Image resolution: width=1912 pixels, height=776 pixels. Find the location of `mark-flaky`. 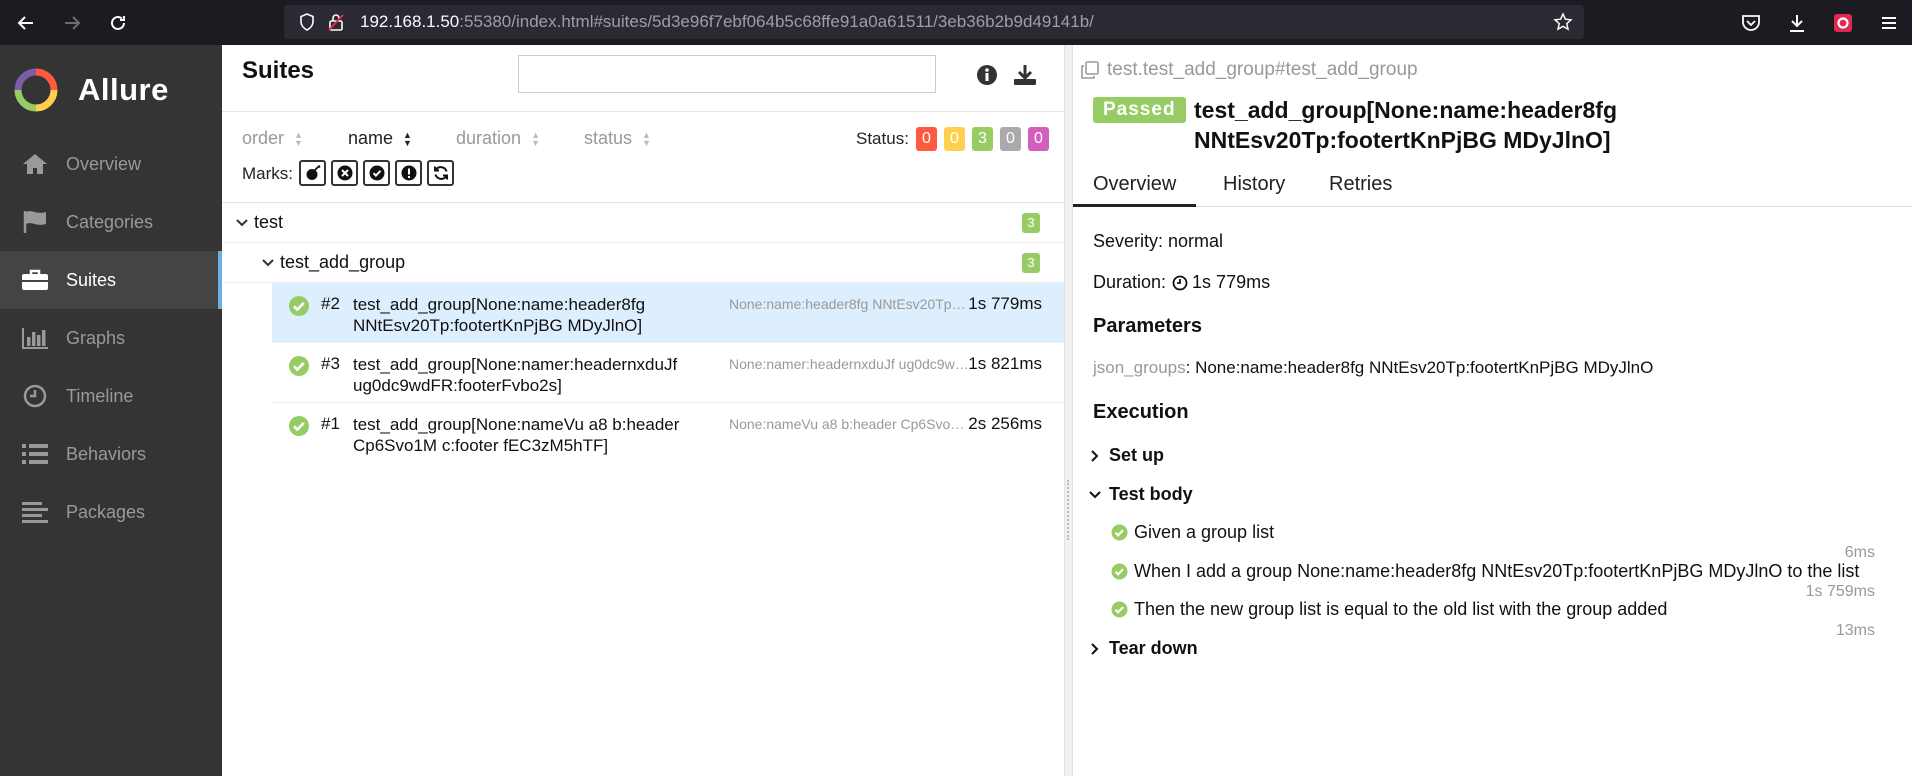

mark-flaky is located at coordinates (312, 173).